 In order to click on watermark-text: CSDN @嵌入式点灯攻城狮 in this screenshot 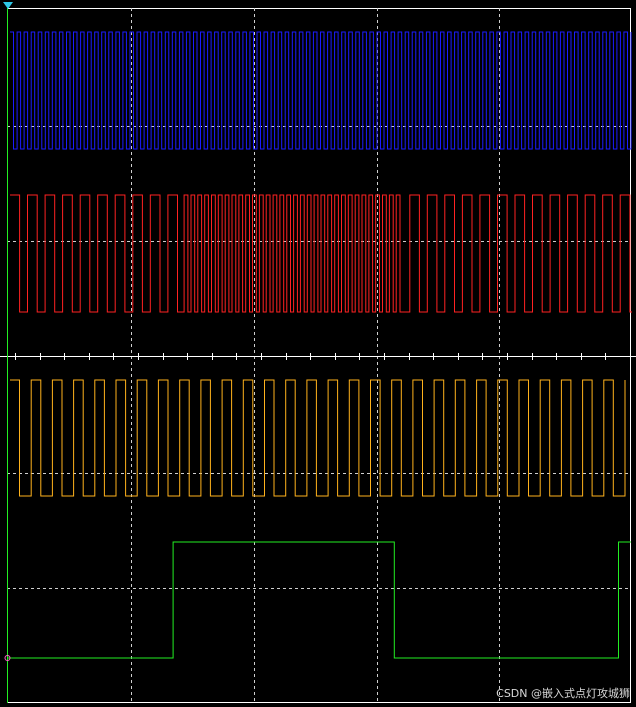, I will do `click(563, 693)`.